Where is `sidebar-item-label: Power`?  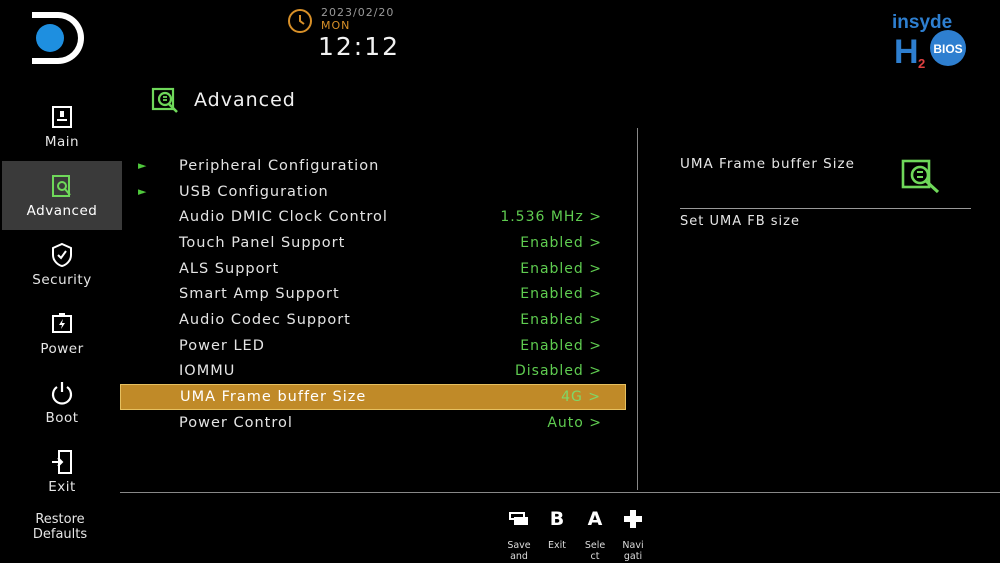 sidebar-item-label: Power is located at coordinates (62, 348).